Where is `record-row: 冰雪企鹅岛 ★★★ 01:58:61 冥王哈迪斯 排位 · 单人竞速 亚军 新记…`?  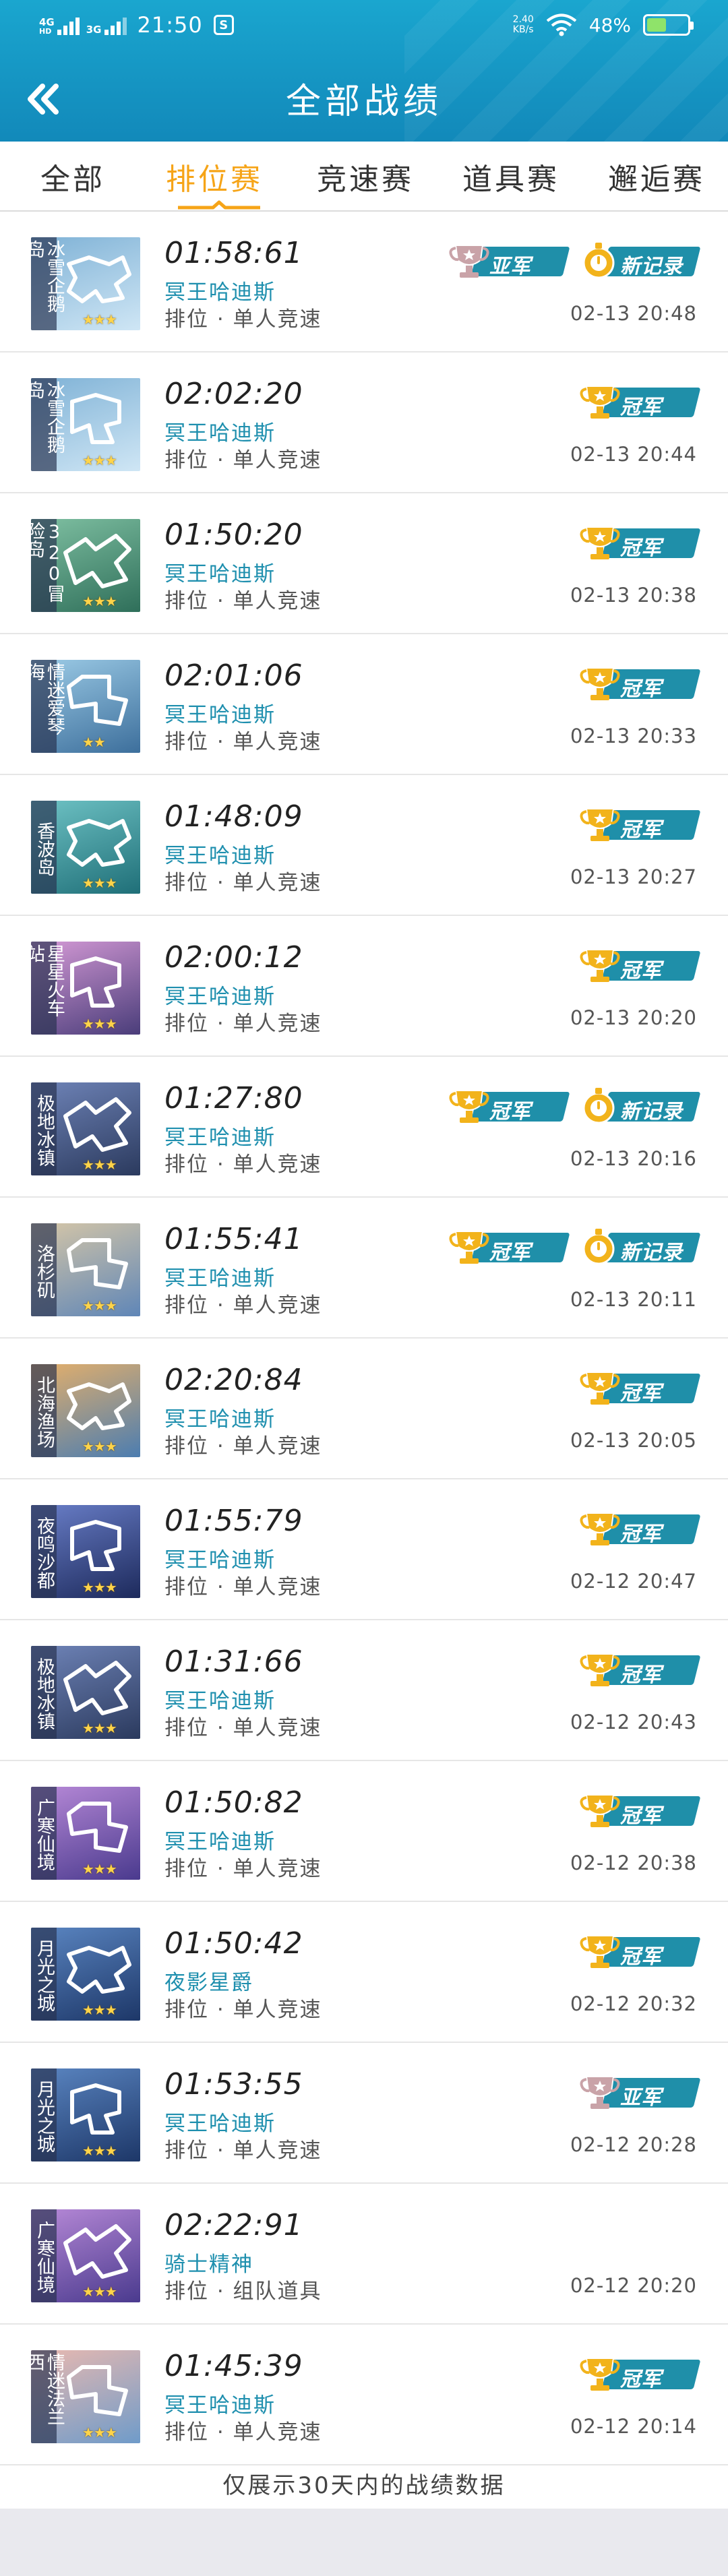
record-row: 冰雪企鹅岛 ★★★ 01:58:61 冥王哈迪斯 排位 · 单人竞速 亚军 新记… is located at coordinates (364, 282).